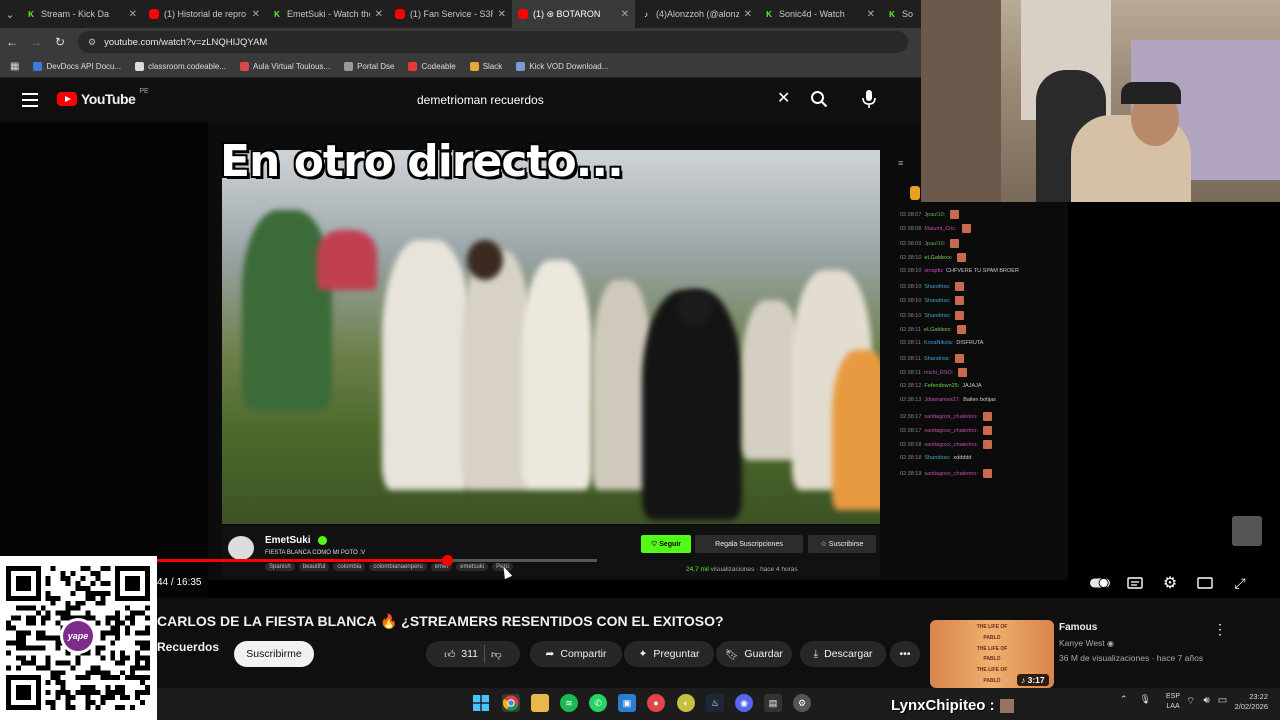 This screenshot has height=720, width=1280. I want to click on bookmark-item: Slack, so click(485, 66).